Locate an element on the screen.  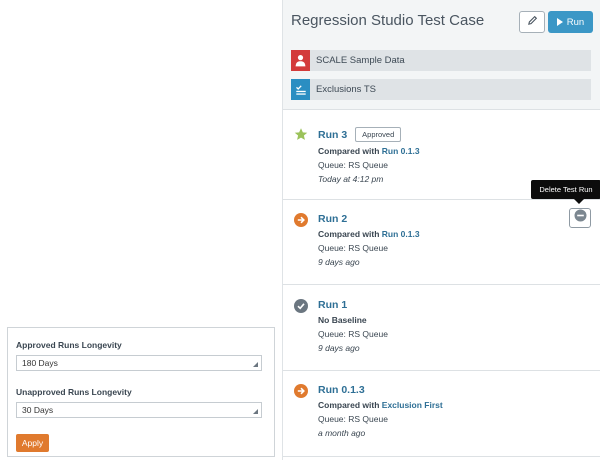
comparison-prefix: No Baseline is located at coordinates (342, 320).